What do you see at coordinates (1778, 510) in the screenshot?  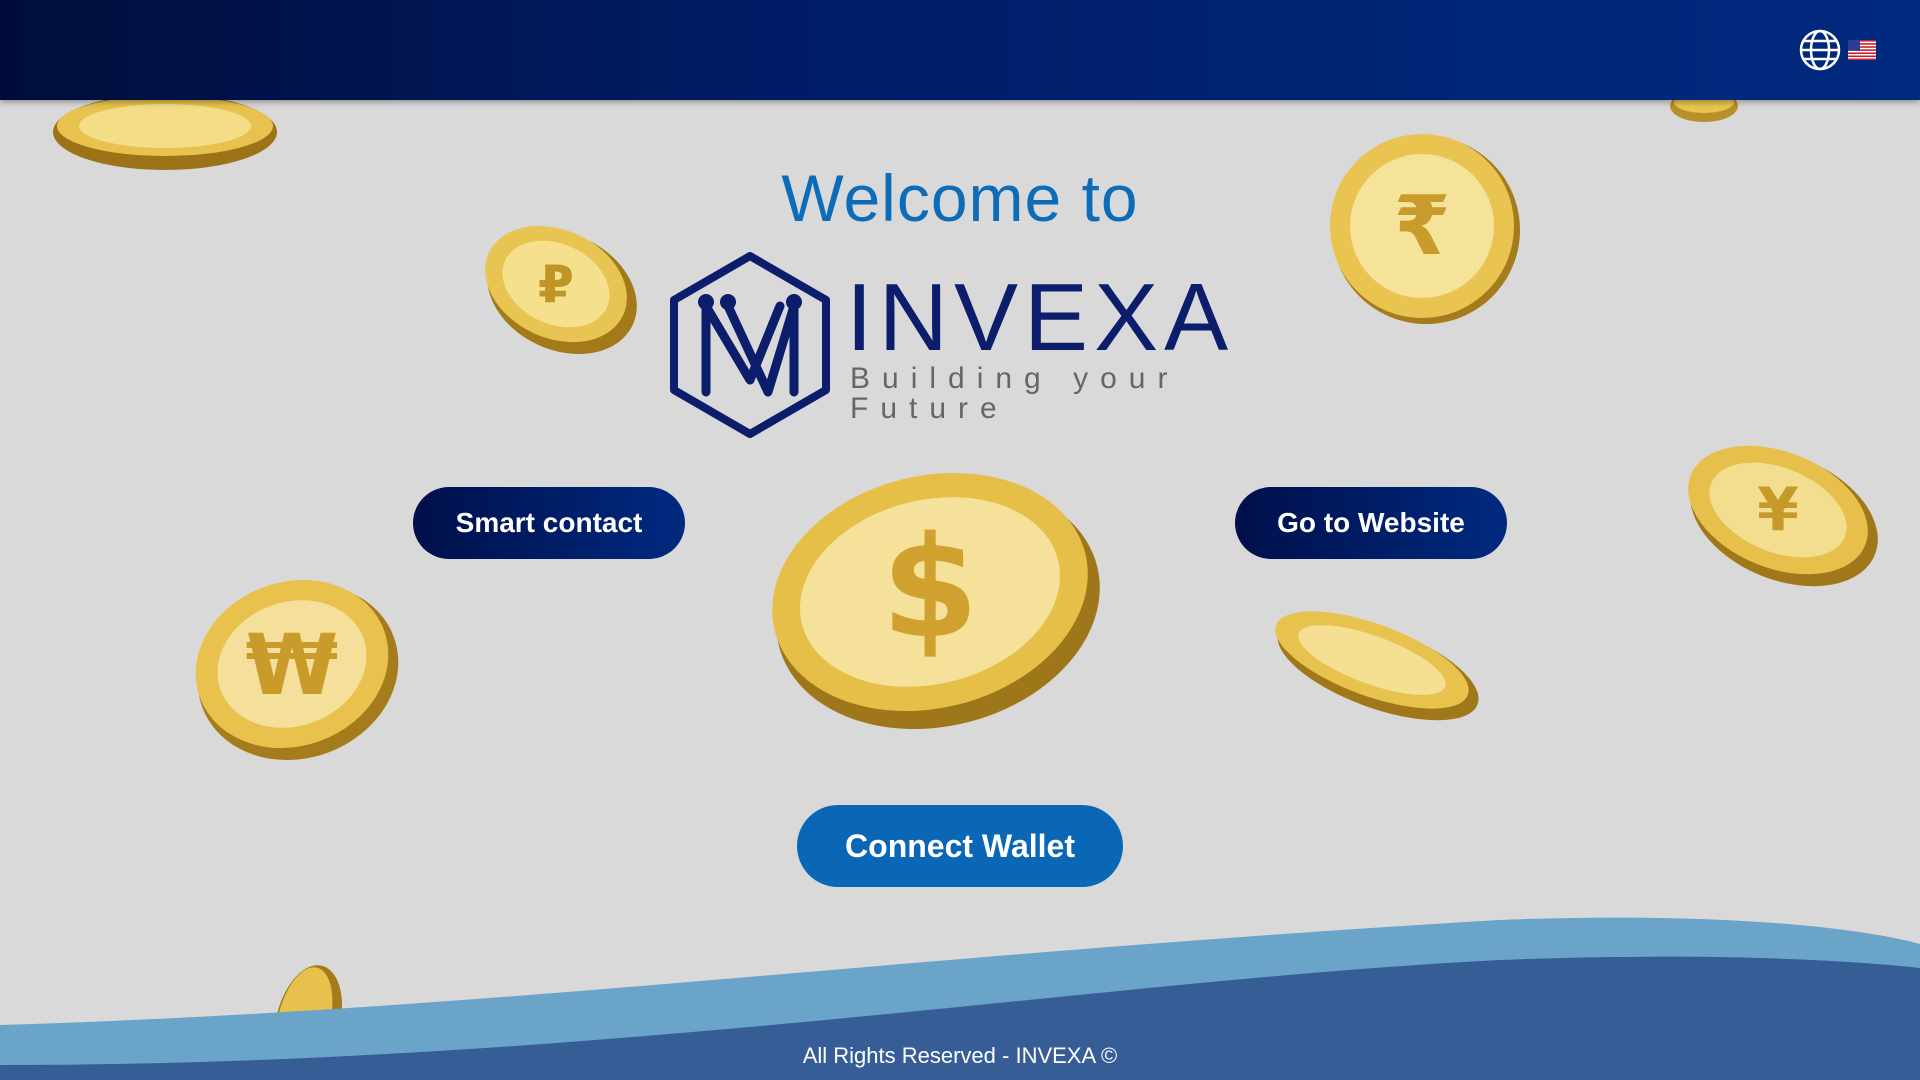 I see `coin-symbol: ¥` at bounding box center [1778, 510].